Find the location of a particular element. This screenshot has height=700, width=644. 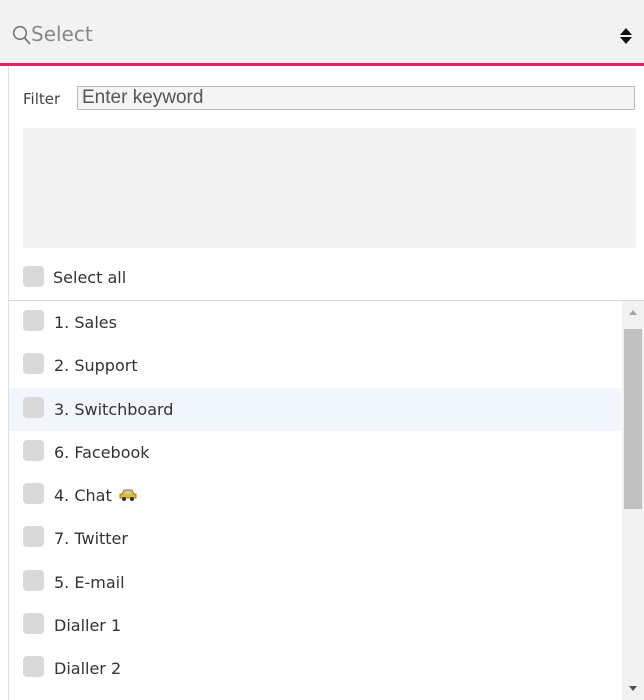

list-scrollbar is located at coordinates (633, 500).